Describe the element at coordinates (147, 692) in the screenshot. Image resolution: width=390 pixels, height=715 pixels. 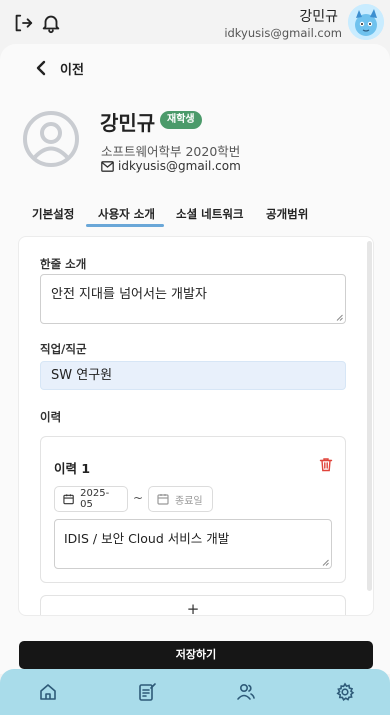
I see `board-edit-icon` at that location.